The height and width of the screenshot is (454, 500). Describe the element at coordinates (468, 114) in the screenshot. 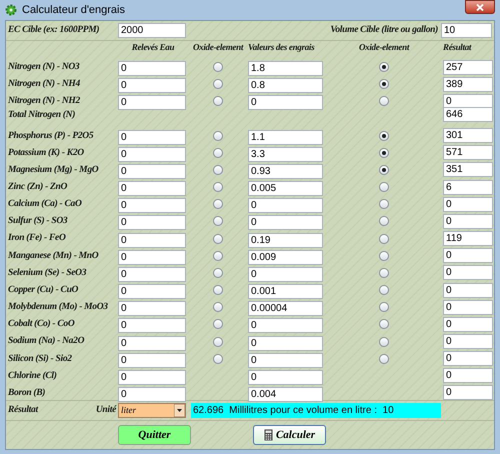

I see `result-field: 646` at that location.